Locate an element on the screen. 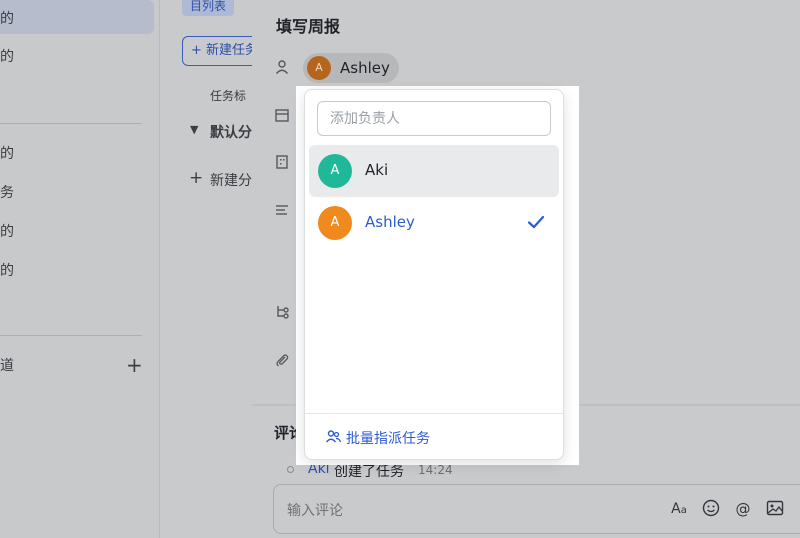  tab-list: 目列表 is located at coordinates (208, 8).